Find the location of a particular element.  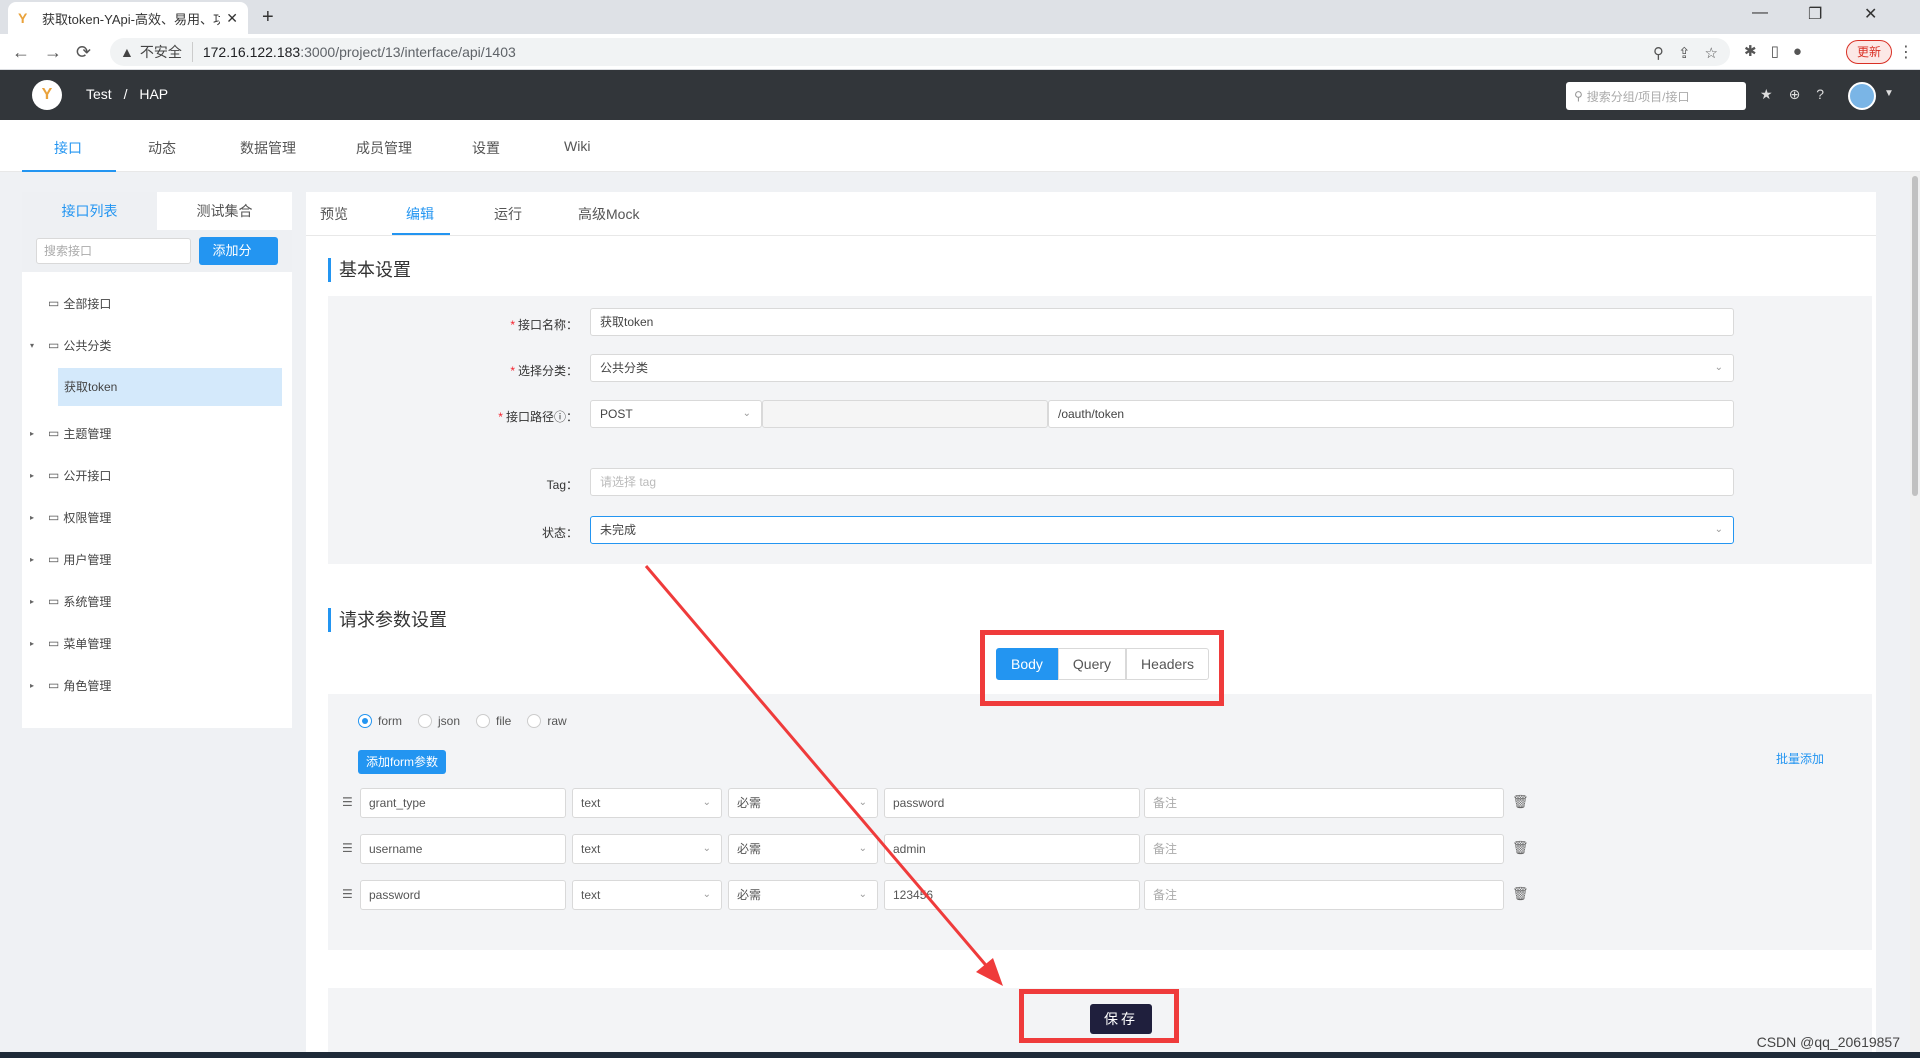

param-name-input: password is located at coordinates (463, 895).